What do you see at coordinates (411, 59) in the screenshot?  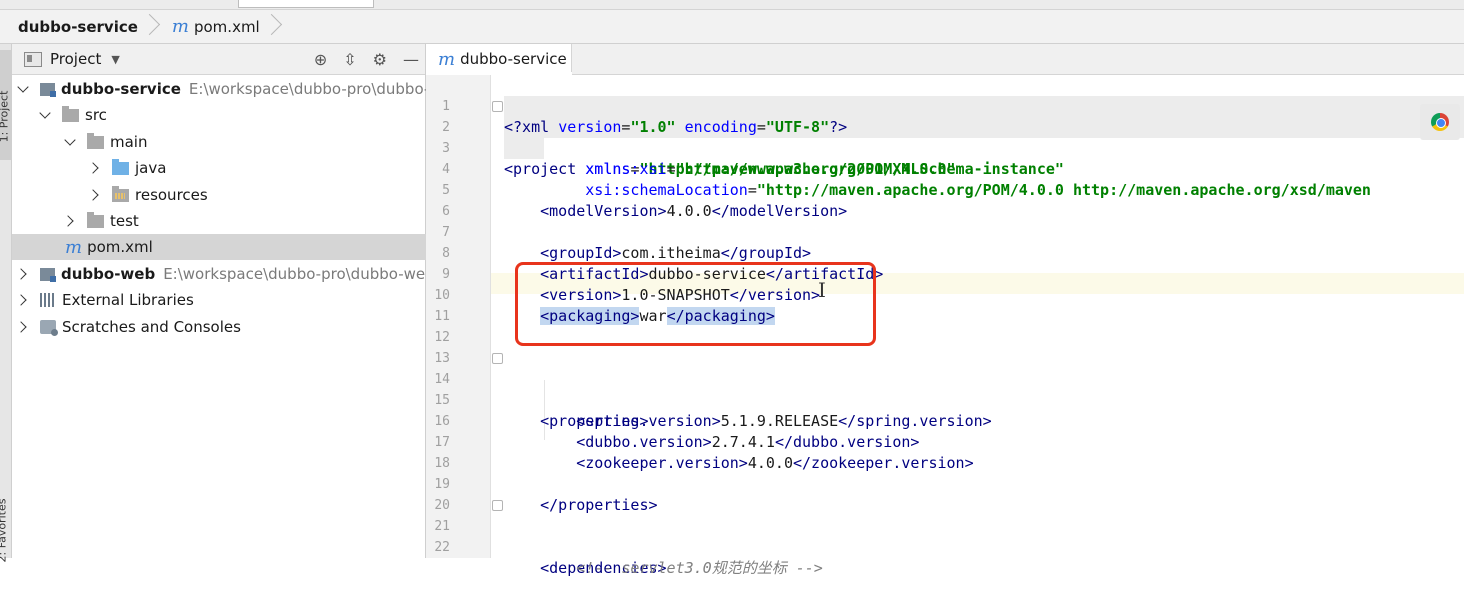 I see `minimize-icon: —` at bounding box center [411, 59].